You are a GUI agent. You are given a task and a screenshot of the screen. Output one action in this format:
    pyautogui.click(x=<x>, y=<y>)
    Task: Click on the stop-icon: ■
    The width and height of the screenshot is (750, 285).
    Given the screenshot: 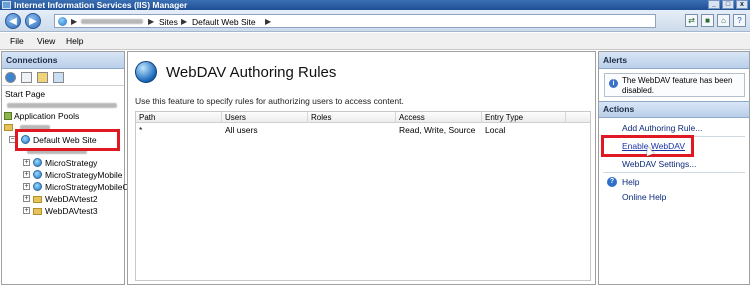 What is the action you would take?
    pyautogui.click(x=707, y=20)
    